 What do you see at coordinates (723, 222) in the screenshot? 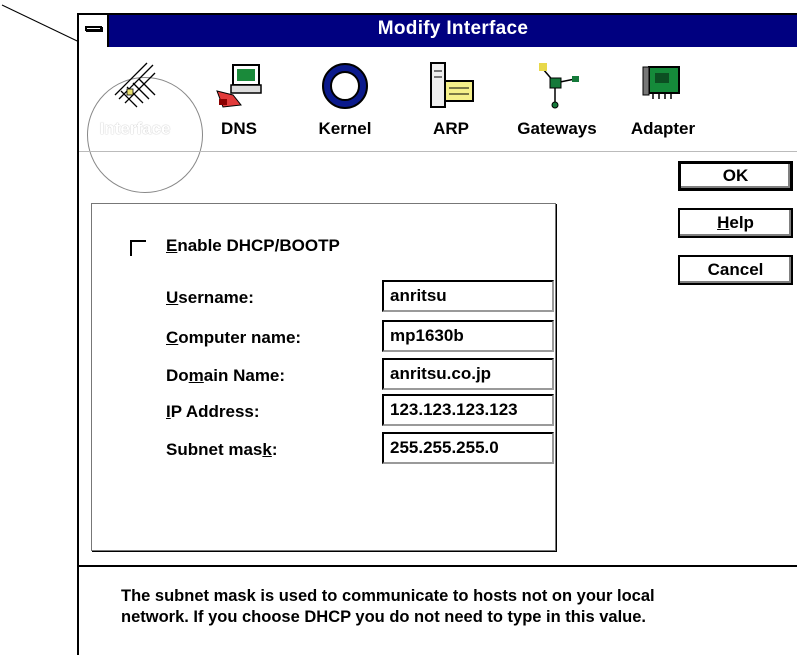
I see `help-mnemonic: H` at bounding box center [723, 222].